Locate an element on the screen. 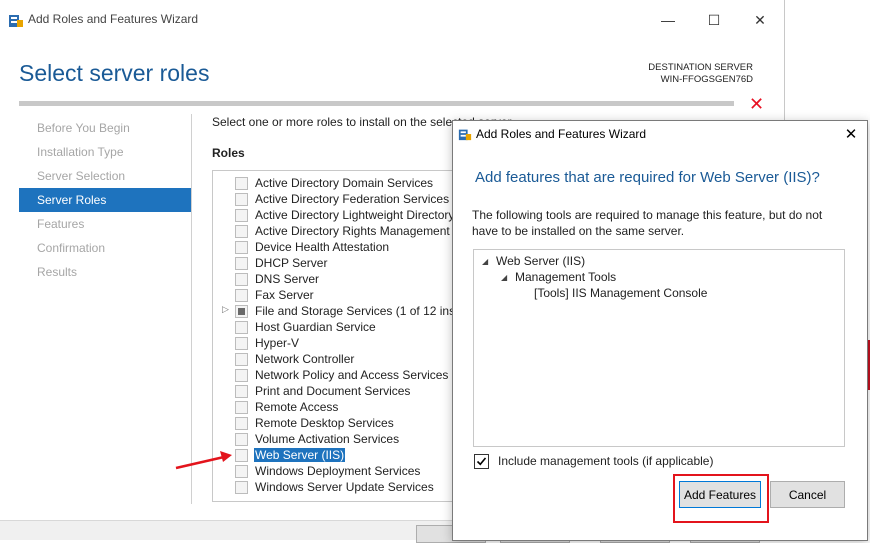  dialog-app-icon is located at coordinates (465, 135).